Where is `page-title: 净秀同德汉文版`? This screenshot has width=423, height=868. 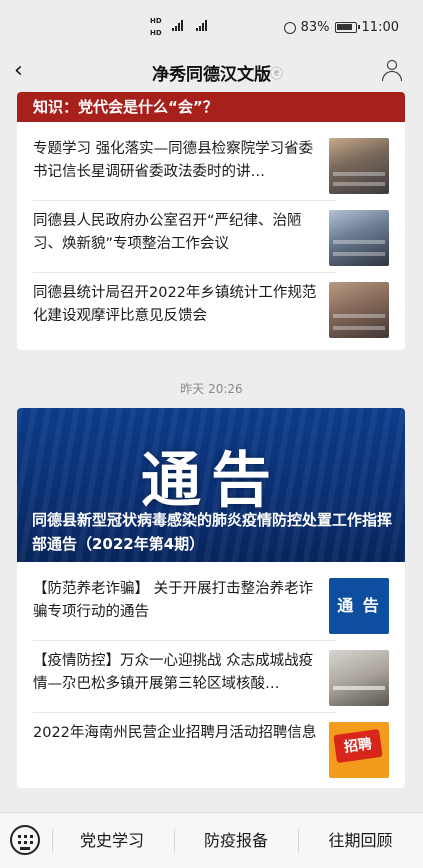
page-title: 净秀同德汉文版 is located at coordinates (211, 75).